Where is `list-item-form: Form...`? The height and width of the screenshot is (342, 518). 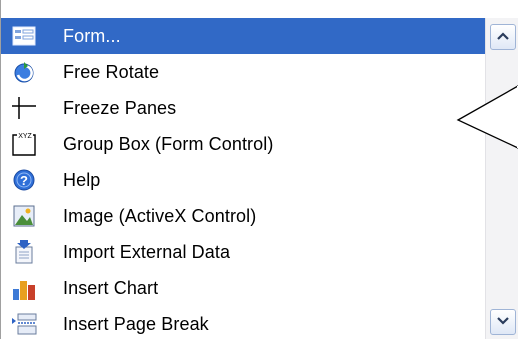 list-item-form: Form... is located at coordinates (245, 36).